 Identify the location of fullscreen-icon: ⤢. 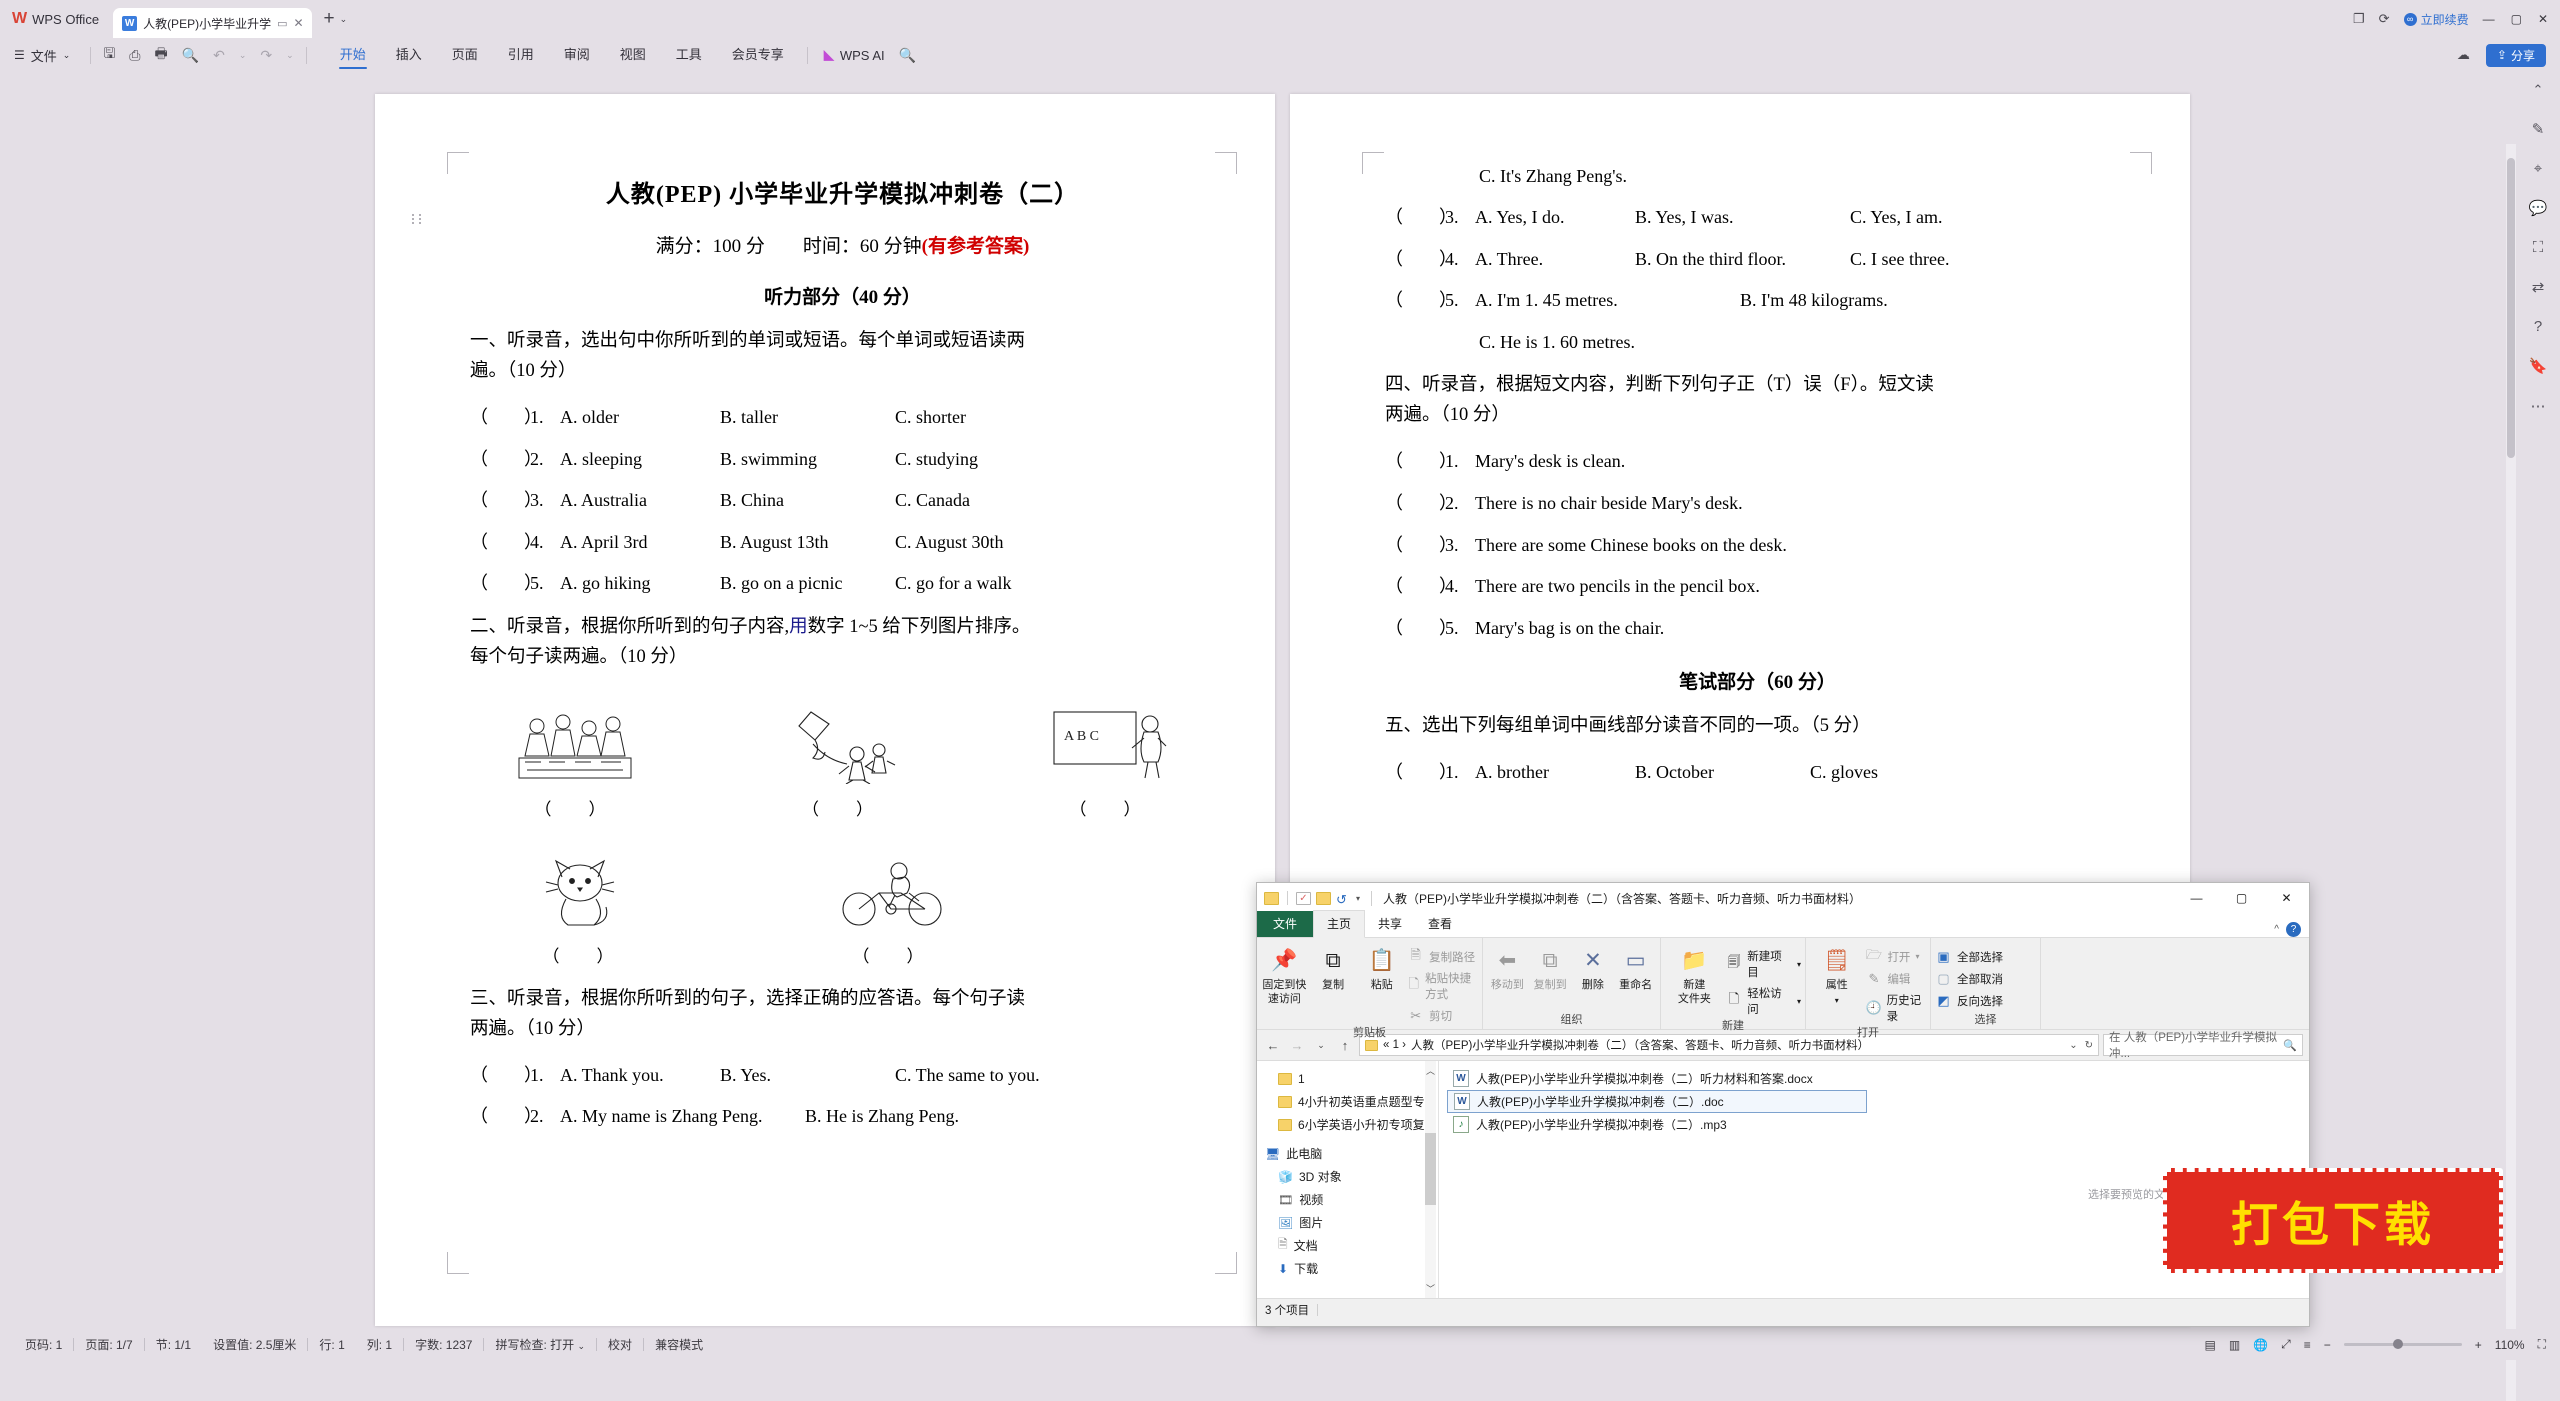
(2286, 1344).